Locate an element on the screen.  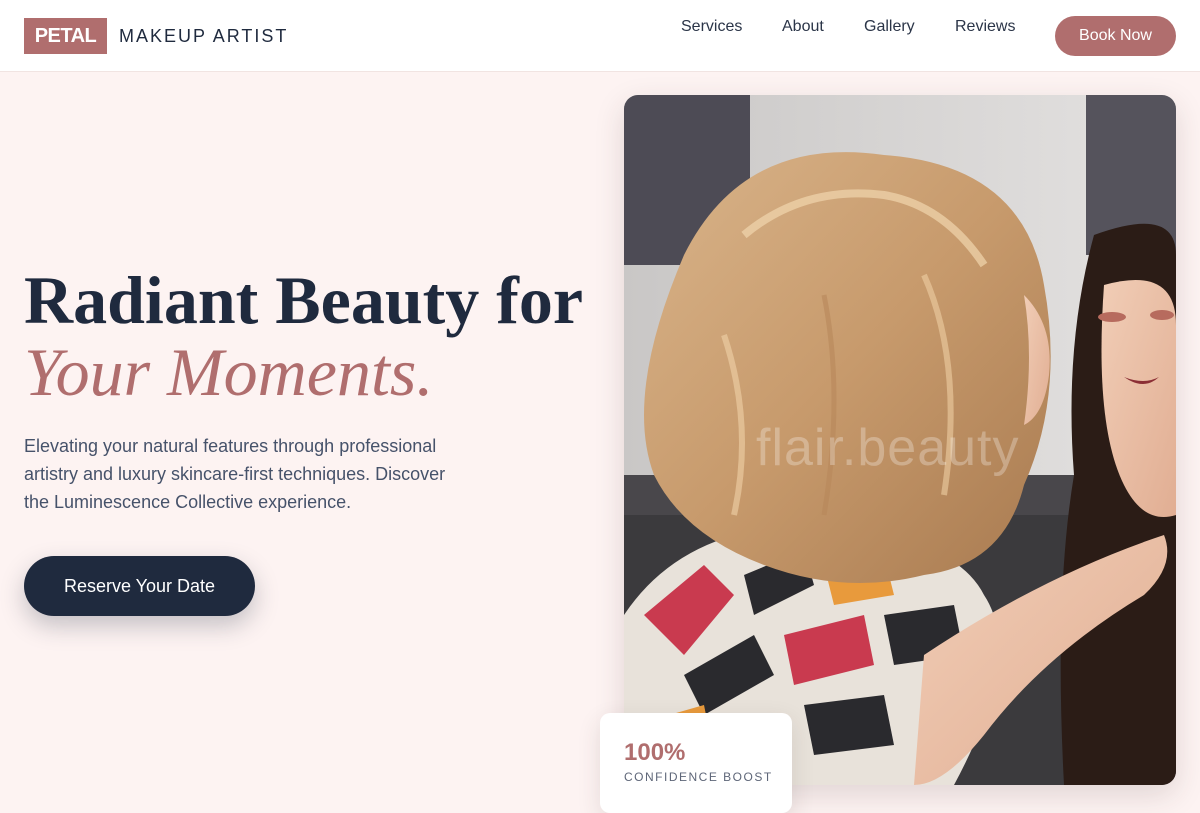
hero-title-line1: Radiant Beauty for is located at coordinates (304, 300).